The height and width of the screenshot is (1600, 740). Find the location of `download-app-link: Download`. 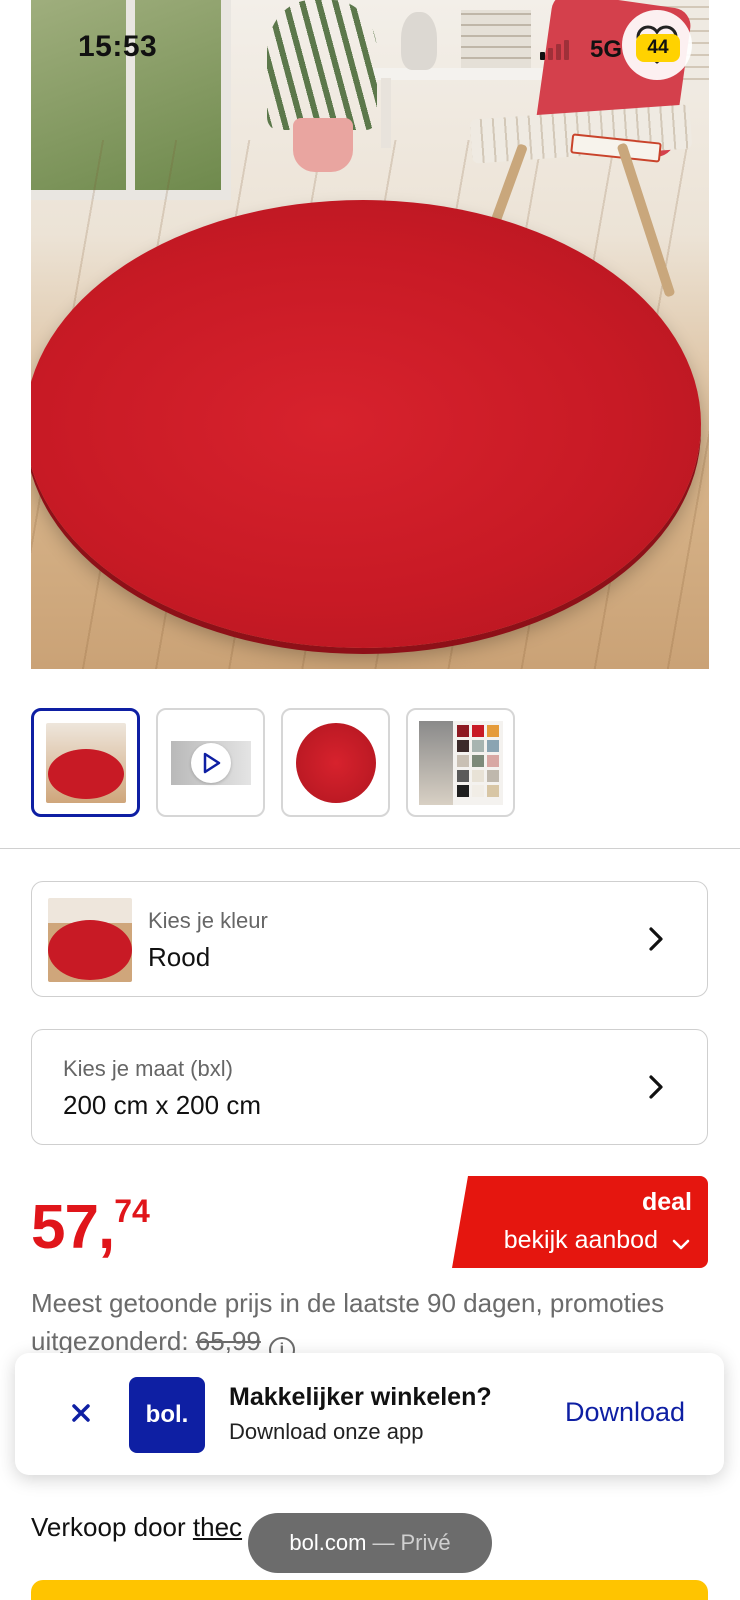

download-app-link: Download is located at coordinates (625, 1412).